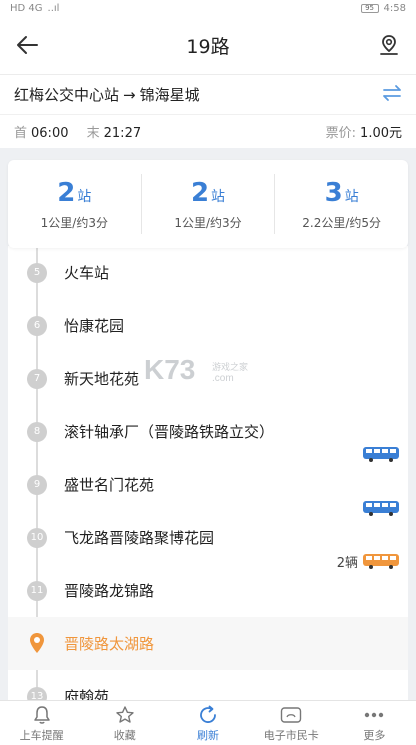 Image resolution: width=416 pixels, height=745 pixels. What do you see at coordinates (125, 714) in the screenshot?
I see `star-icon` at bounding box center [125, 714].